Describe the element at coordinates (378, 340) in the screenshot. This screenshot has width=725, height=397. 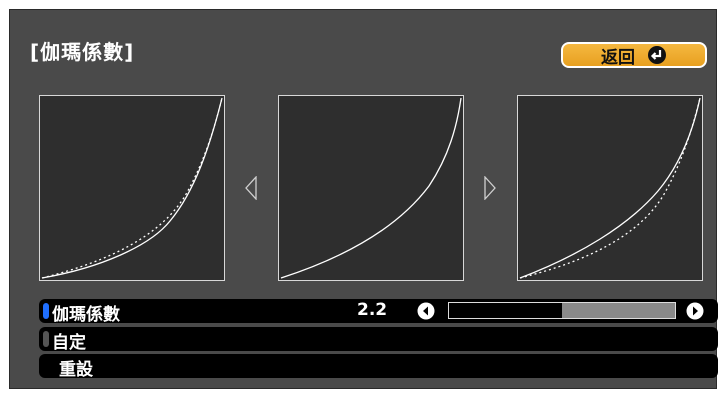
I see `custom-menu-row: 自定` at that location.